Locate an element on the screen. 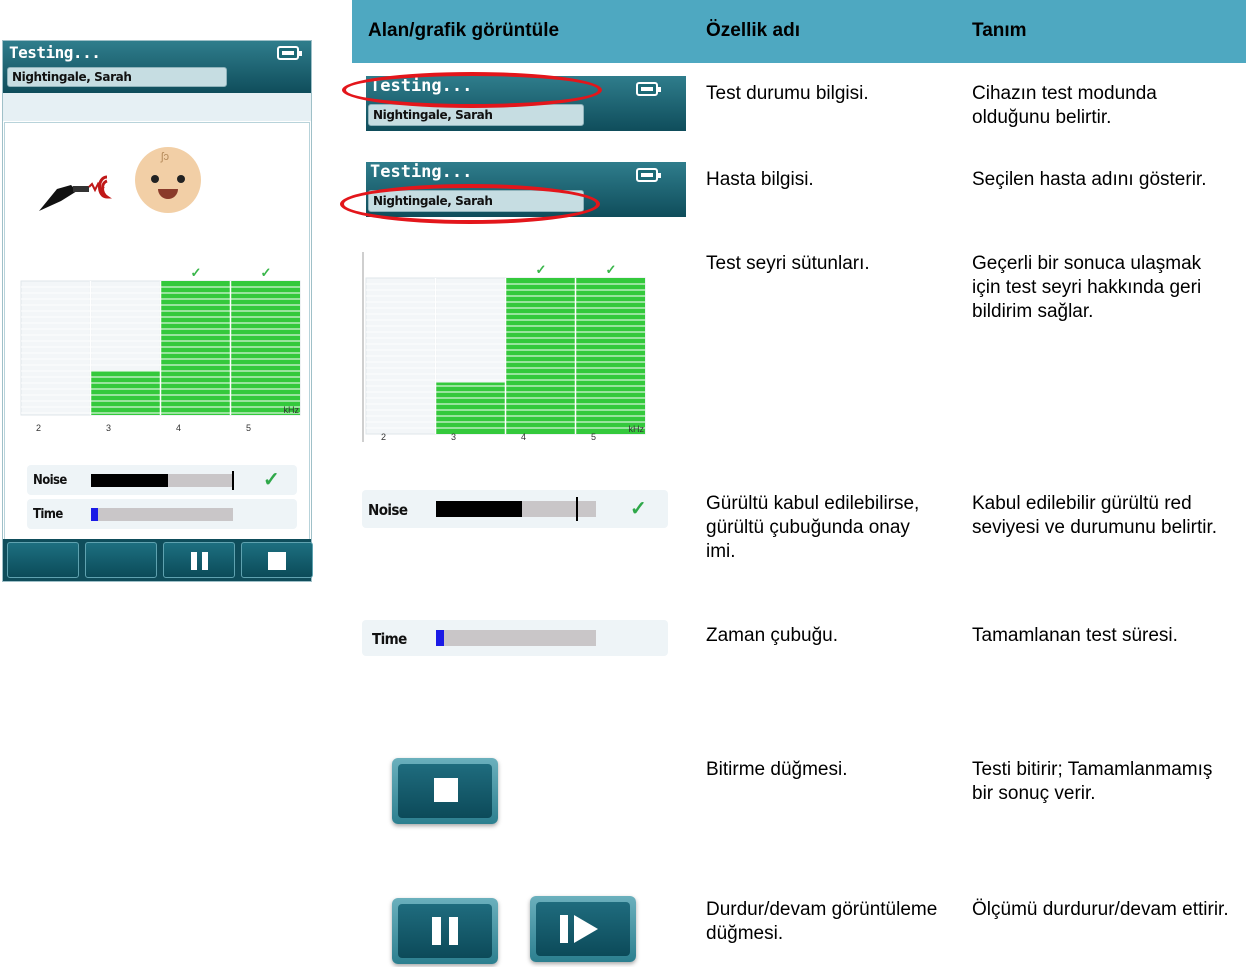  header-description: Tanım is located at coordinates (999, 30).